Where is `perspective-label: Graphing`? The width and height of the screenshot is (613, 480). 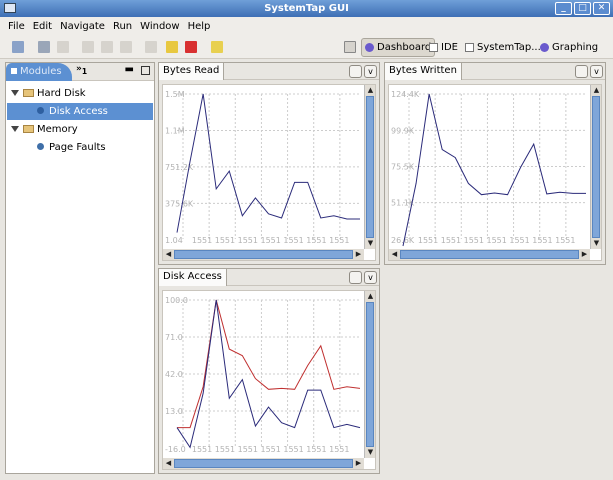
perspective-label: Graphing is located at coordinates (575, 47).